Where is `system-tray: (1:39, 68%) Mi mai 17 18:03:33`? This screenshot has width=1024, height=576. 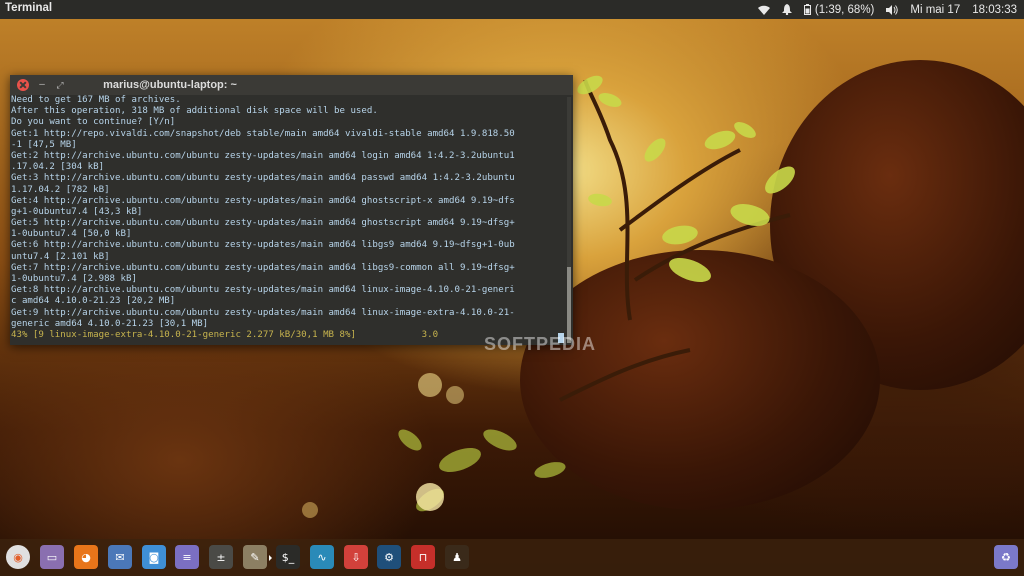
system-tray: (1:39, 68%) Mi mai 17 18:03:33 is located at coordinates (888, 9).